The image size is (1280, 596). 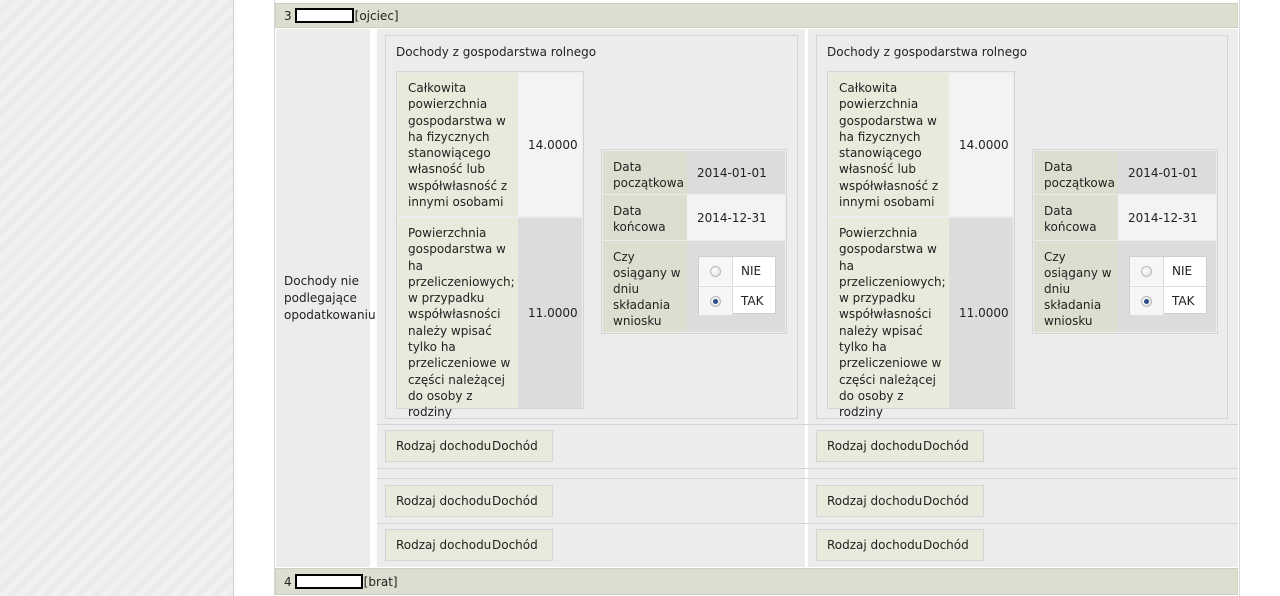 What do you see at coordinates (756, 15) in the screenshot?
I see `person-header: 3 [ojciec]` at bounding box center [756, 15].